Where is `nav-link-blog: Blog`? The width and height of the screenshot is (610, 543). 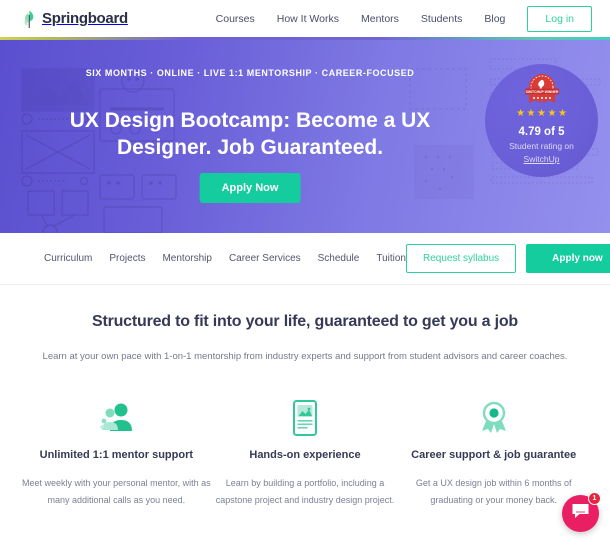
nav-link-blog: Blog is located at coordinates (494, 19).